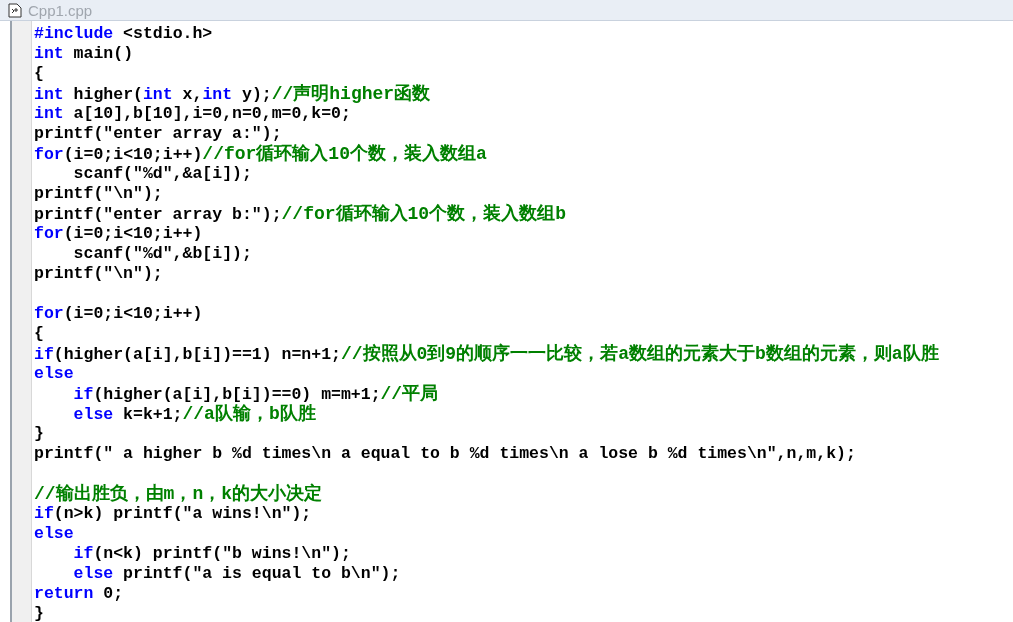 The height and width of the screenshot is (622, 1013). What do you see at coordinates (232, 94) in the screenshot?
I see `code-line: int higher(int x,int y);//声明higher函数` at bounding box center [232, 94].